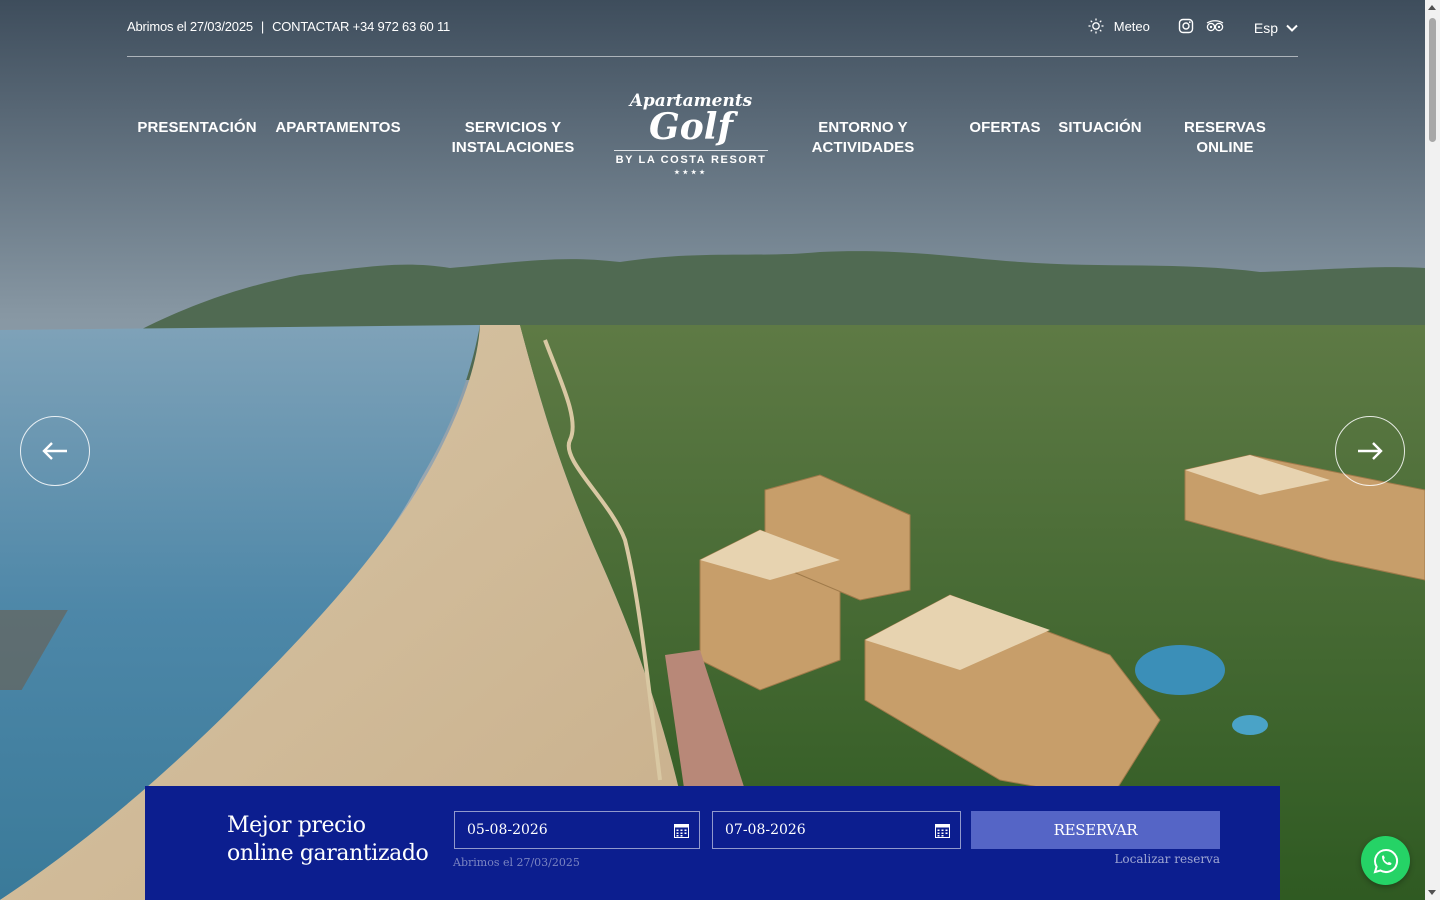 Image resolution: width=1440 pixels, height=900 pixels. Describe the element at coordinates (577, 830) in the screenshot. I see `checkin-date-field: 05-08-2026` at that location.